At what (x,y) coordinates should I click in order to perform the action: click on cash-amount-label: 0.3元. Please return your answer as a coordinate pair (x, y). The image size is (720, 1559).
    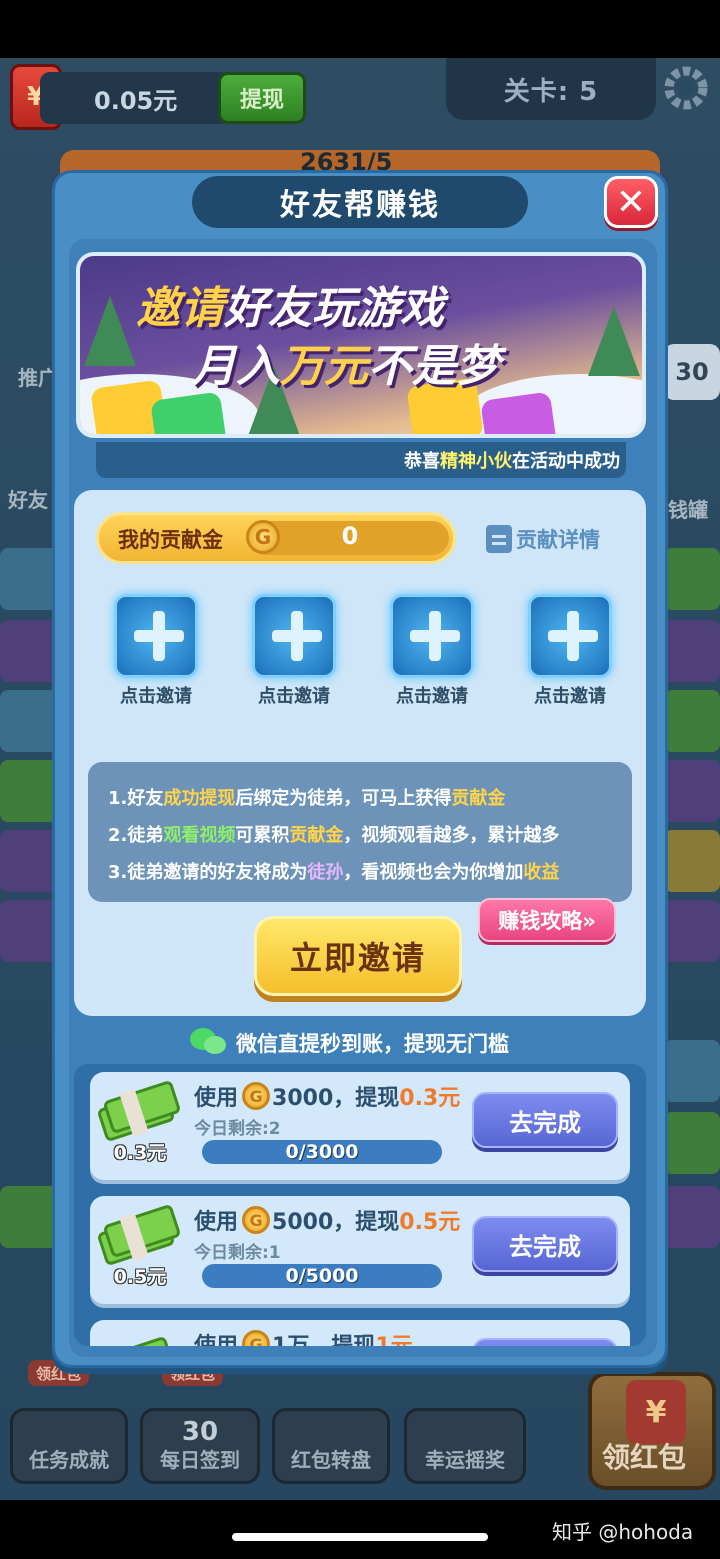
    Looking at the image, I should click on (140, 1153).